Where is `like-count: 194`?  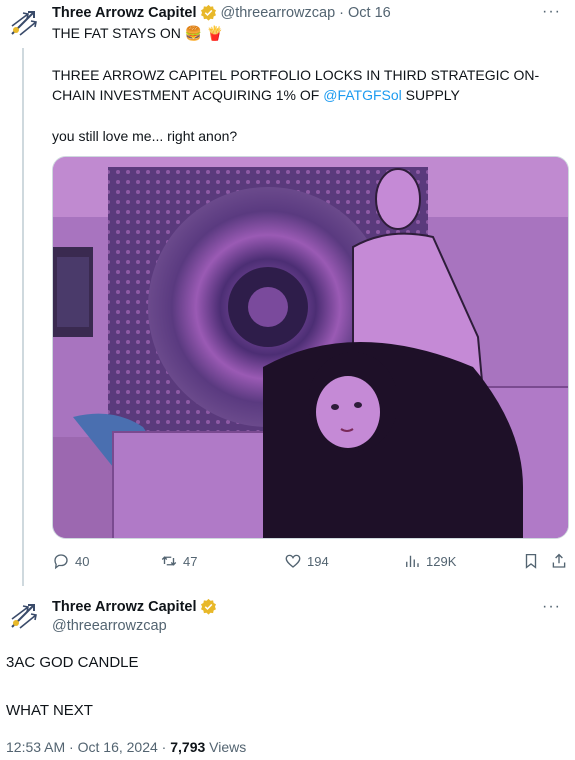 like-count: 194 is located at coordinates (318, 561).